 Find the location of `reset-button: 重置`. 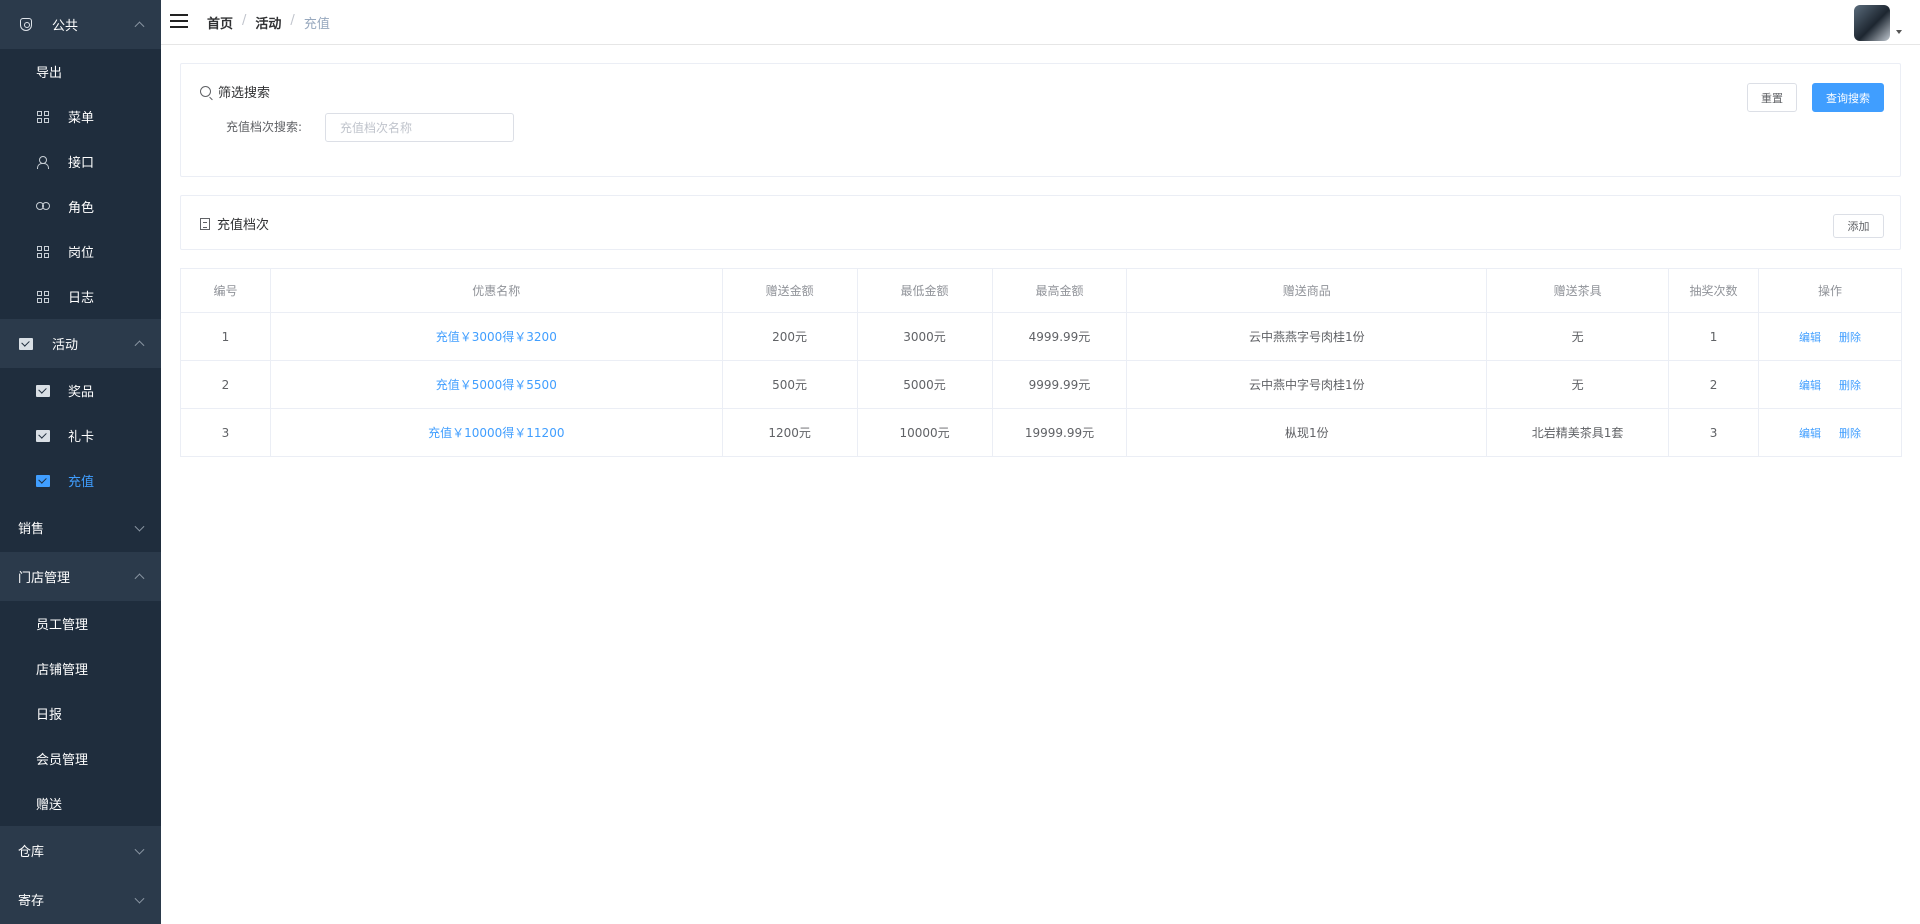

reset-button: 重置 is located at coordinates (1772, 97).